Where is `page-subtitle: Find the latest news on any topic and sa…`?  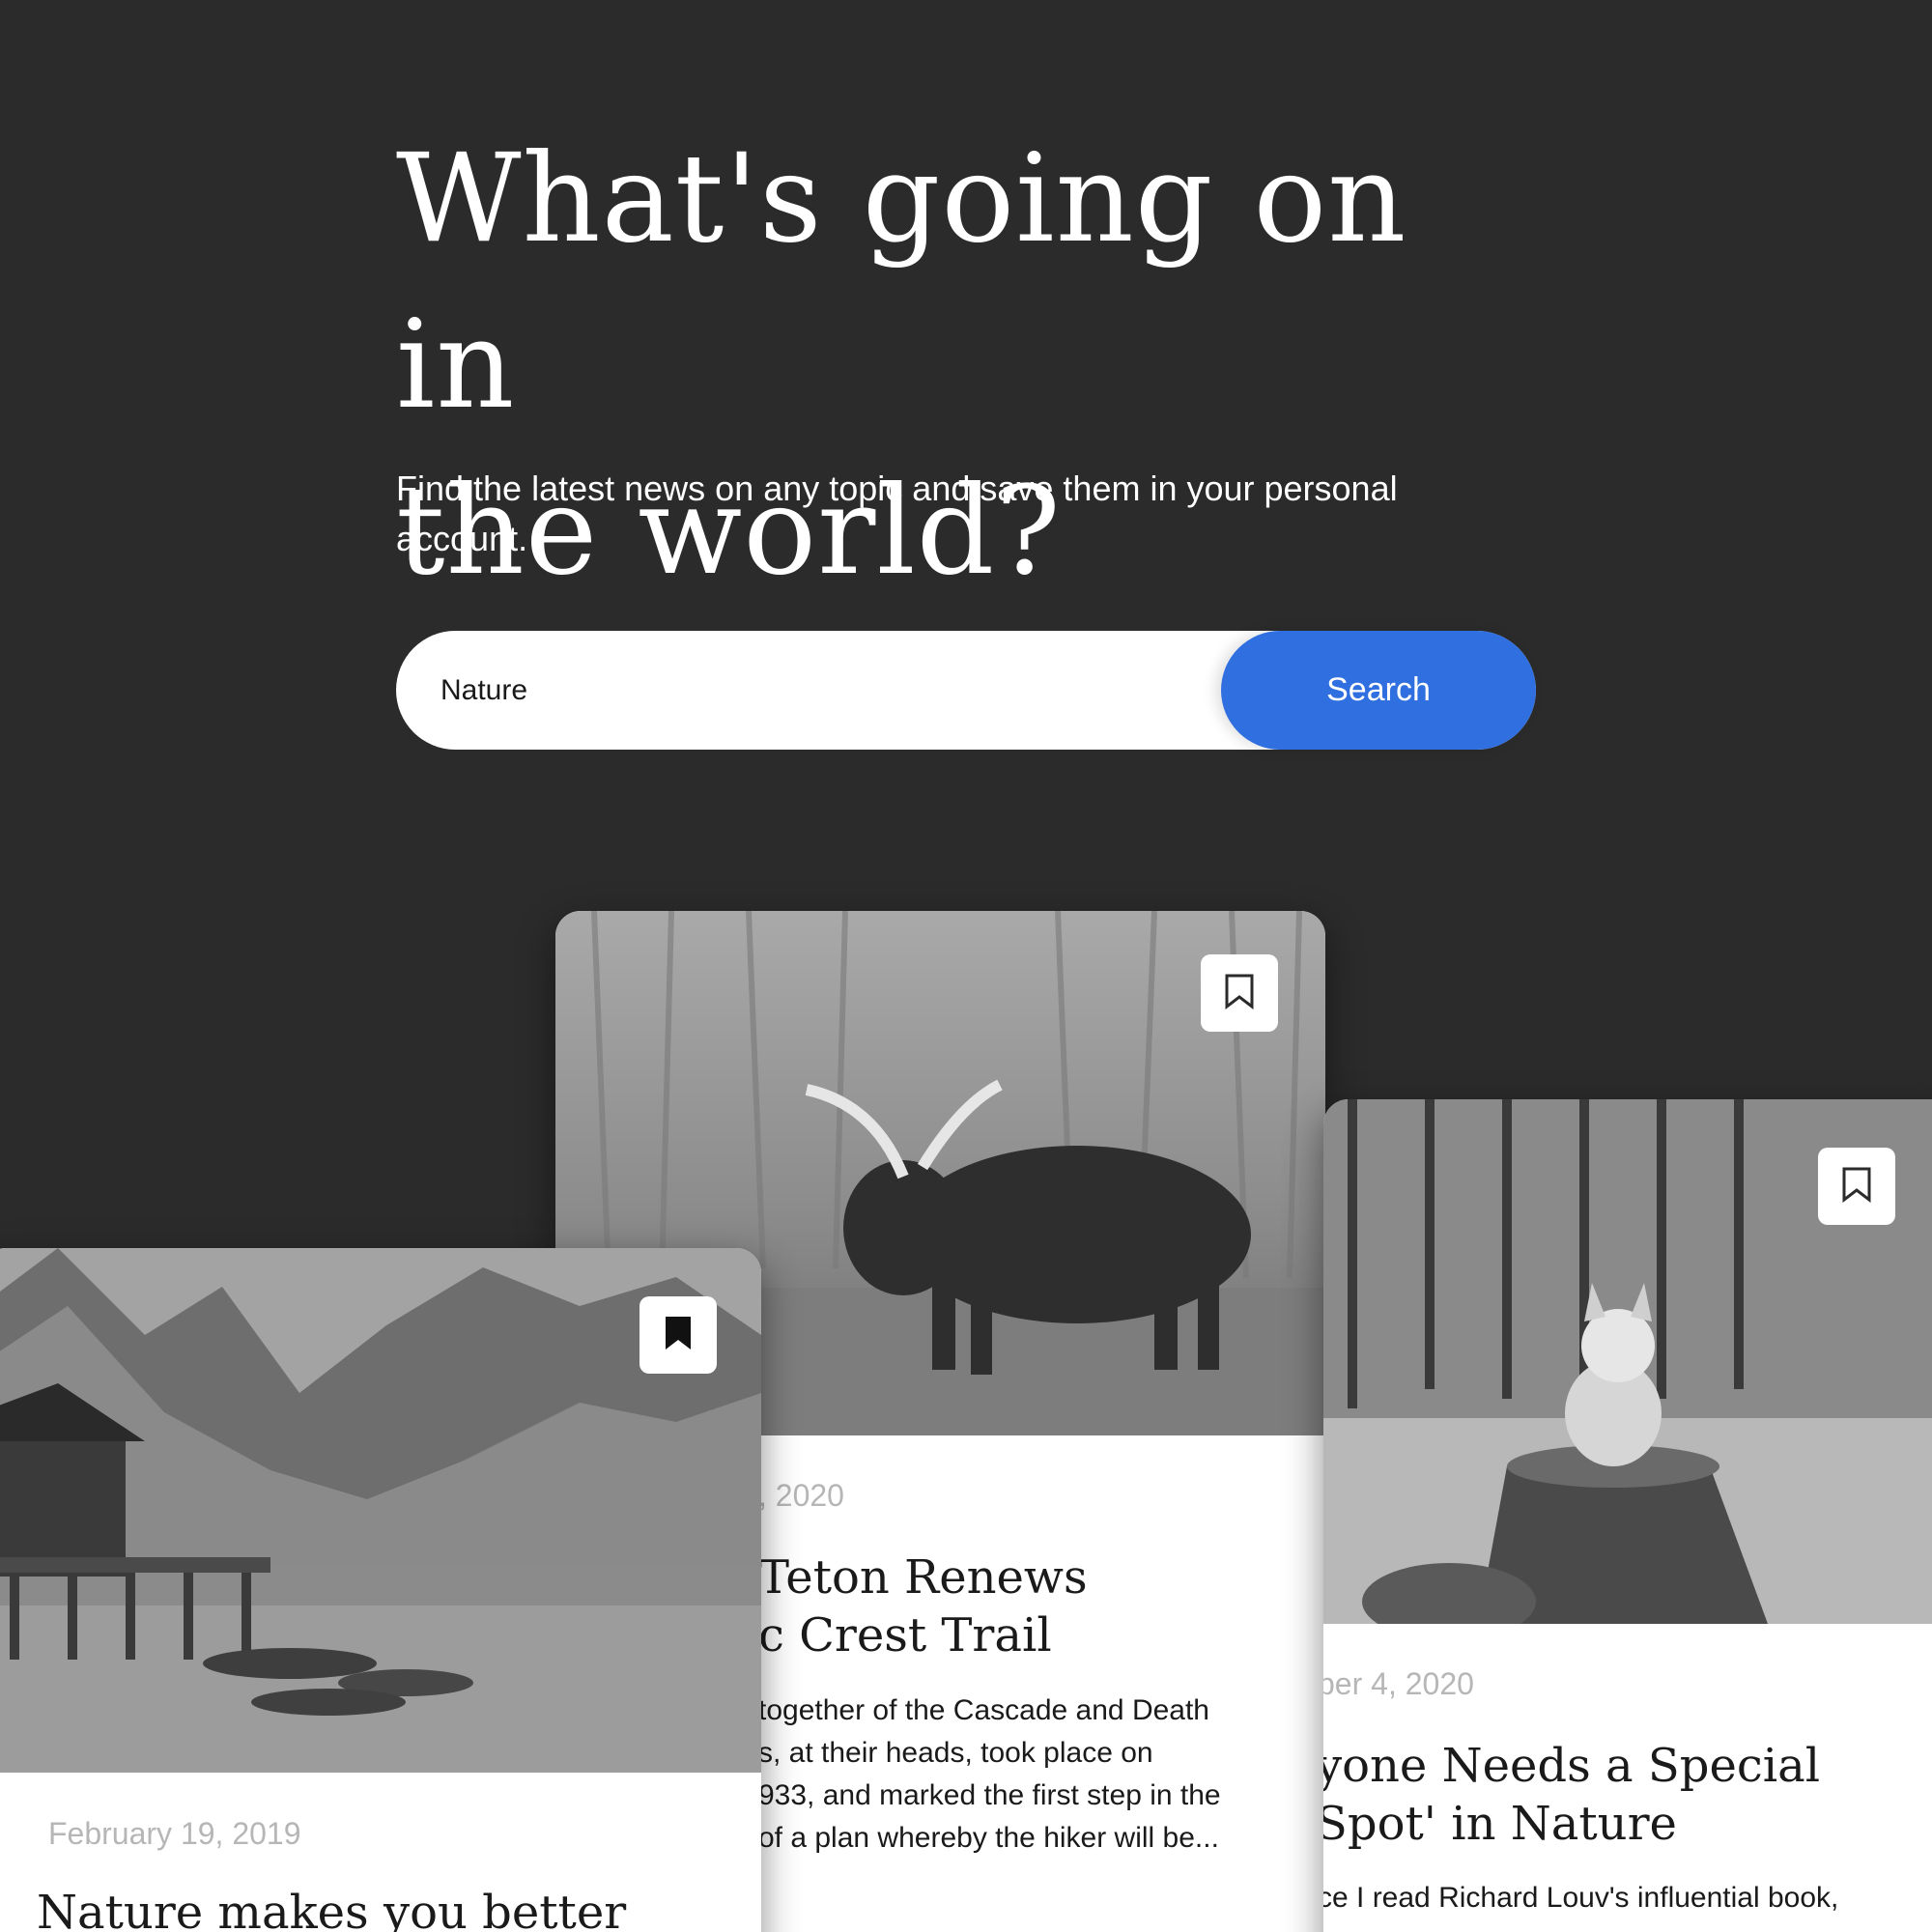
page-subtitle: Find the latest news on any topic and sa… is located at coordinates (937, 514).